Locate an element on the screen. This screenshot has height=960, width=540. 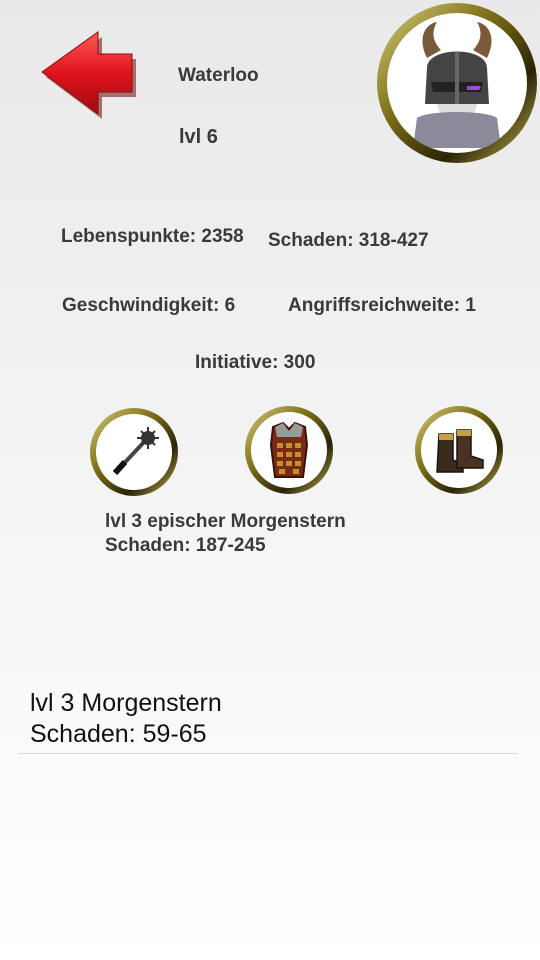
stat-health: Lebenspunkte: 2358 is located at coordinates (152, 236).